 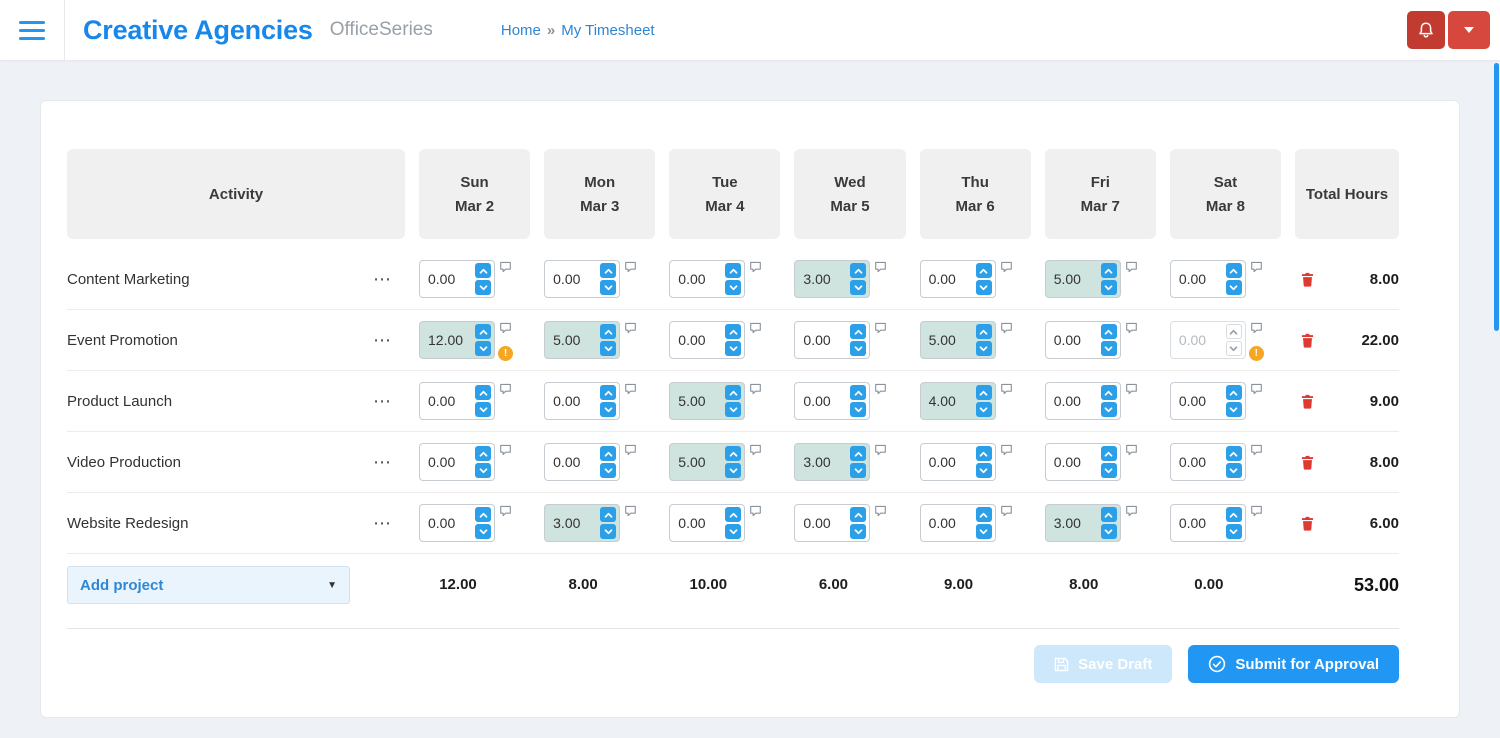 What do you see at coordinates (1103, 664) in the screenshot?
I see `save-draft-button: Save Draft` at bounding box center [1103, 664].